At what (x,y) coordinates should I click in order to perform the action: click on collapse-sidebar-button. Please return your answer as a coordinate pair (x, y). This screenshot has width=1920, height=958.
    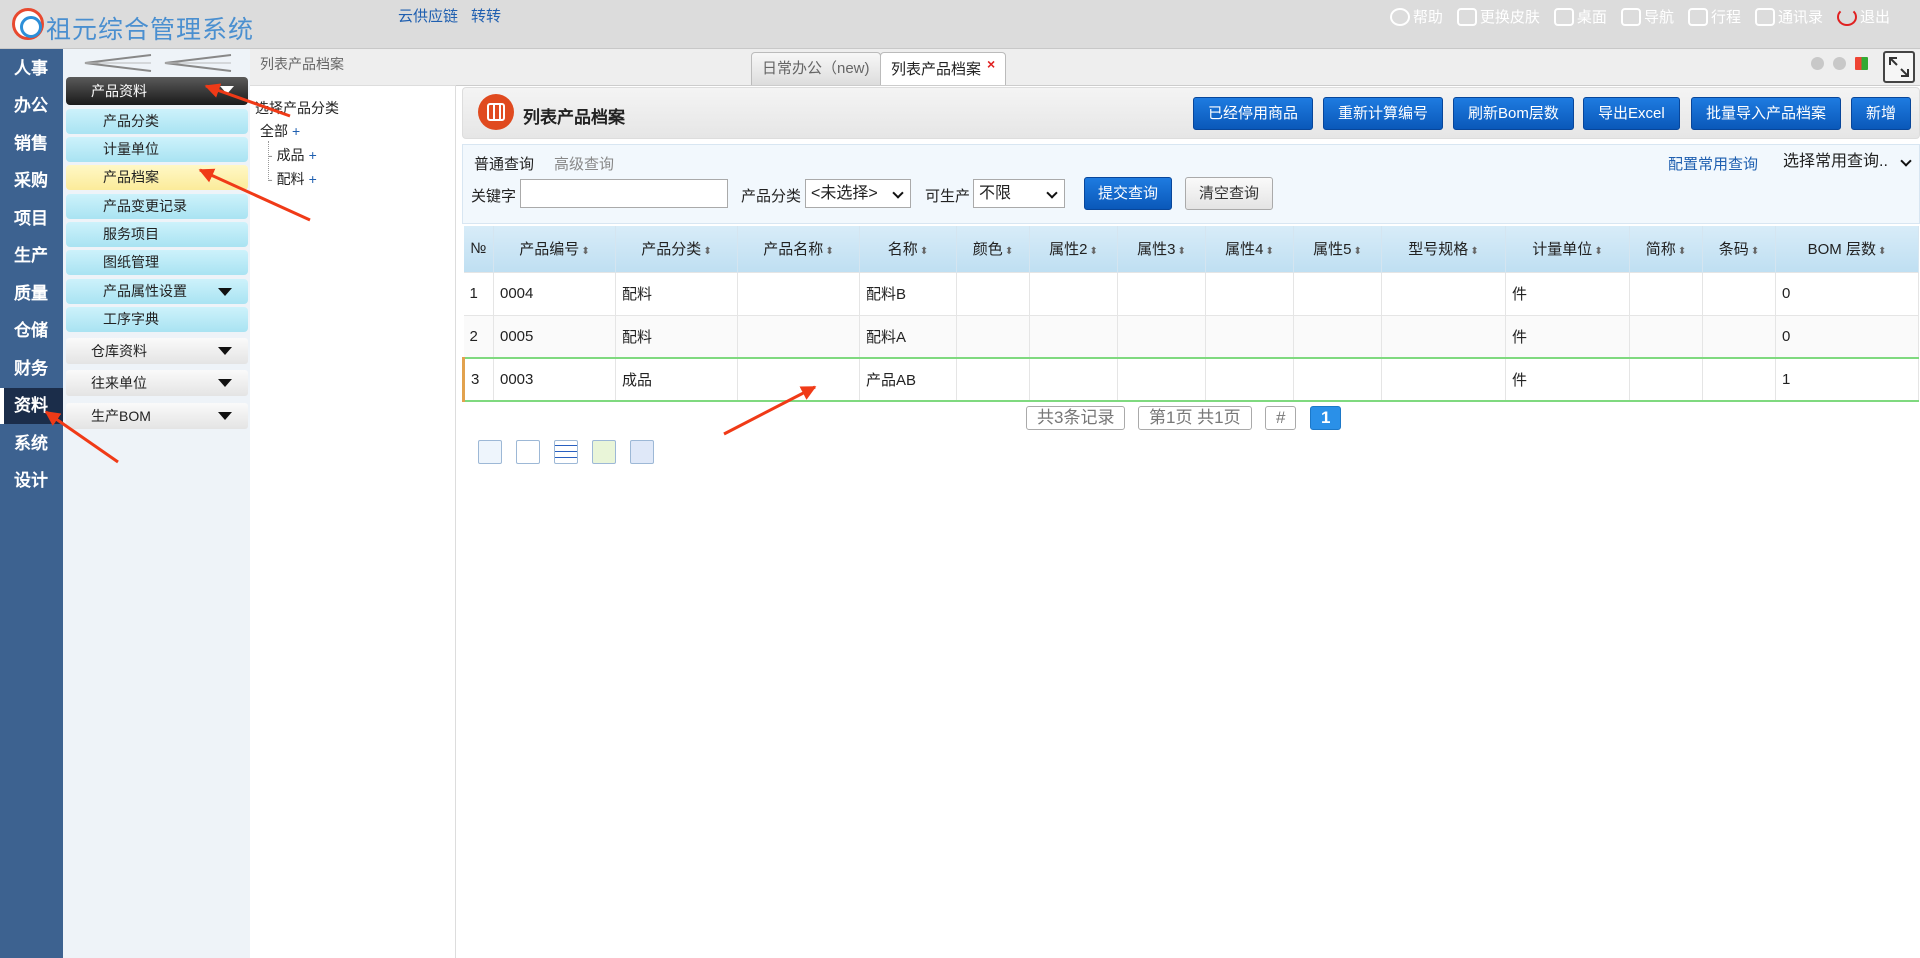
    Looking at the image, I should click on (157, 63).